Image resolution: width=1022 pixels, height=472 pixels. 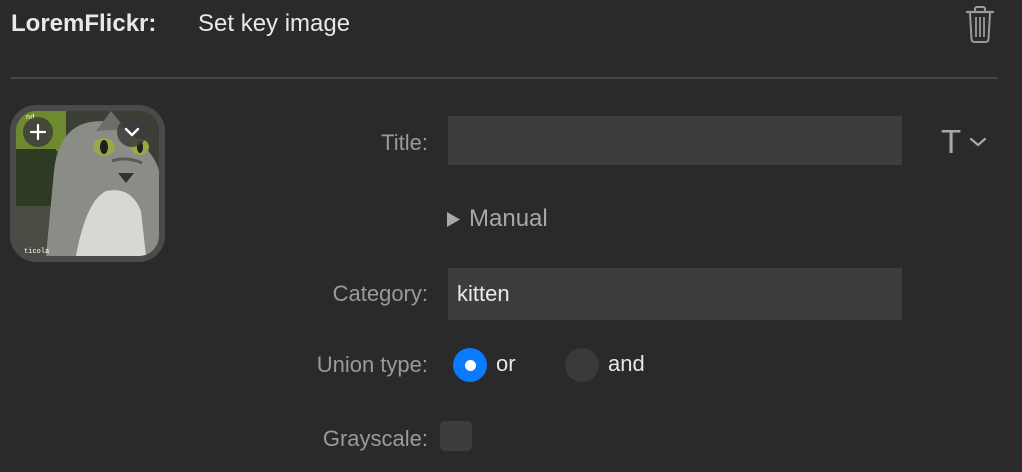 I want to click on chevron-down-icon, so click(x=978, y=142).